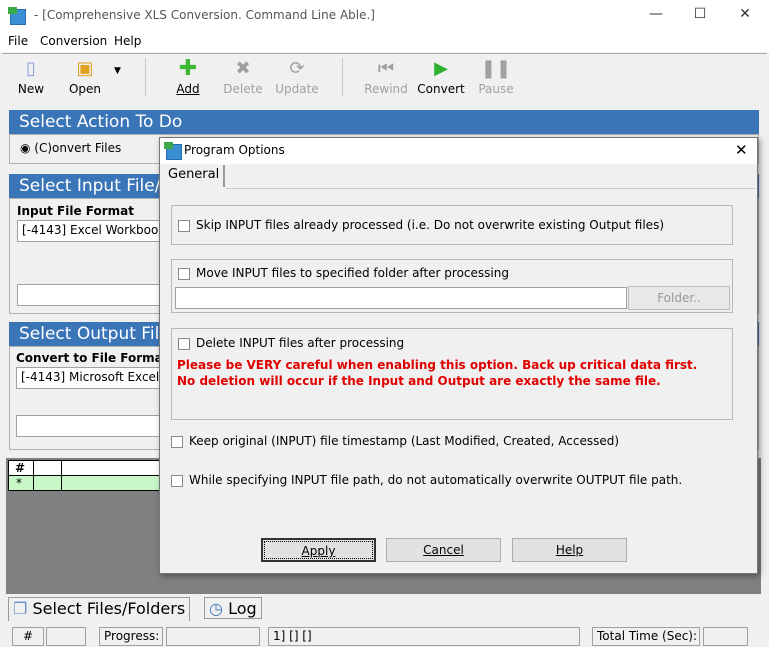 The image size is (769, 647). What do you see at coordinates (424, 636) in the screenshot?
I see `status-info: 1] [] []` at bounding box center [424, 636].